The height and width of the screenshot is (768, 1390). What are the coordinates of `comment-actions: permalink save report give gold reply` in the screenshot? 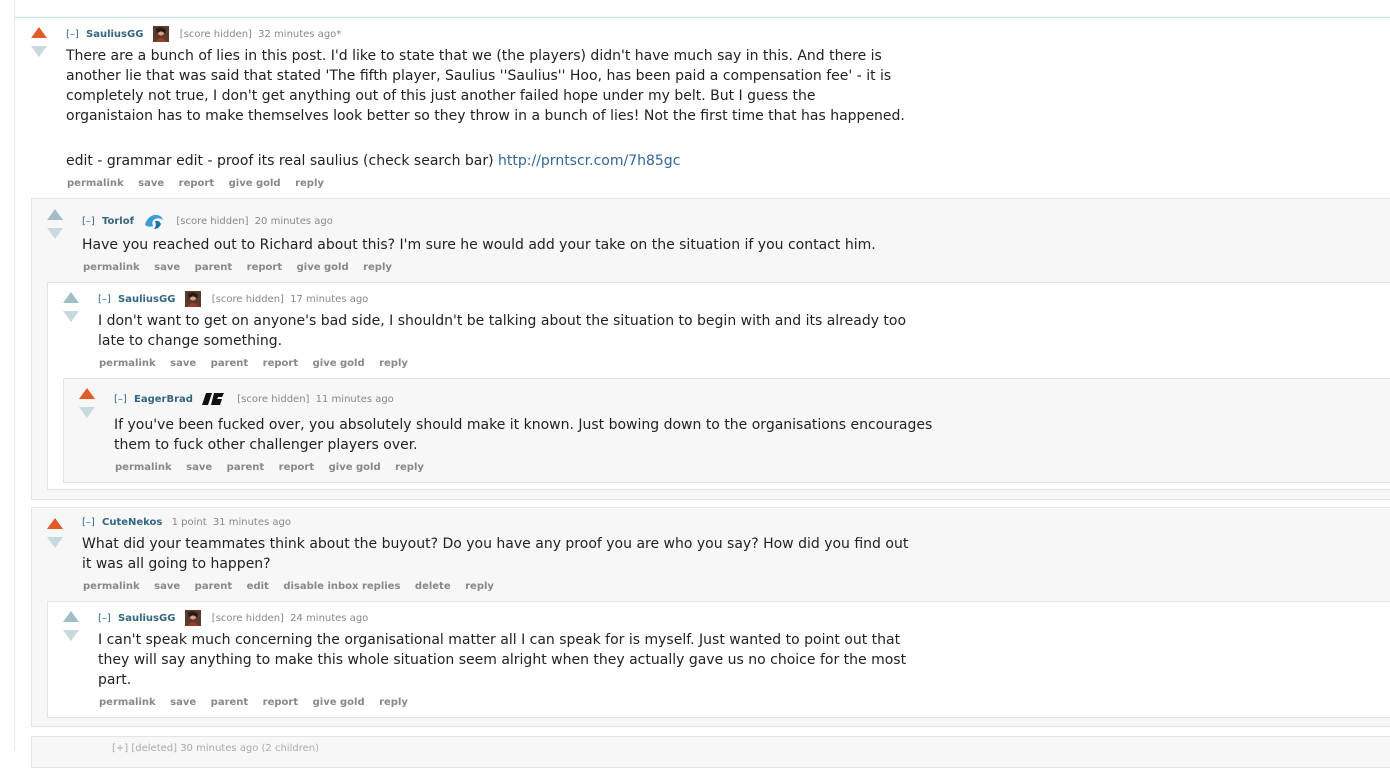 It's located at (201, 183).